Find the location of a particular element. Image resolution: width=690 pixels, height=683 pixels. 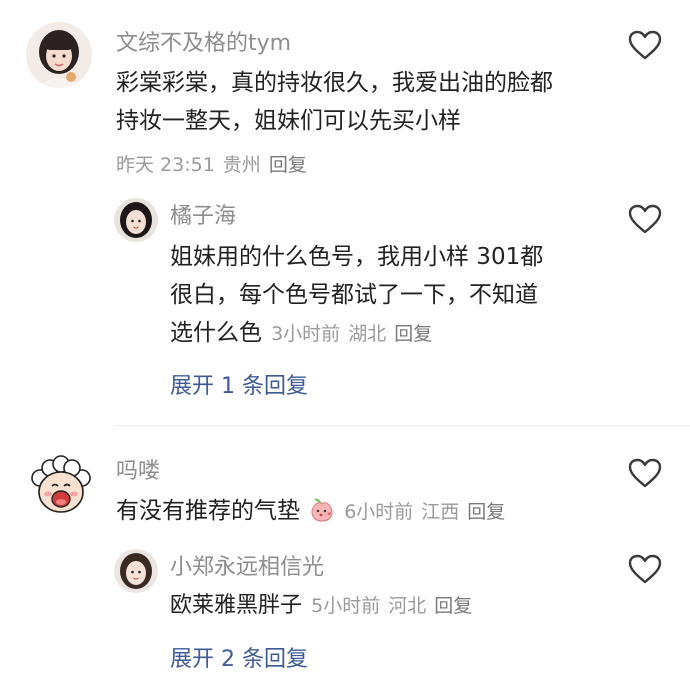

reply-meta: 3小时前 湖北 回复 is located at coordinates (355, 334).